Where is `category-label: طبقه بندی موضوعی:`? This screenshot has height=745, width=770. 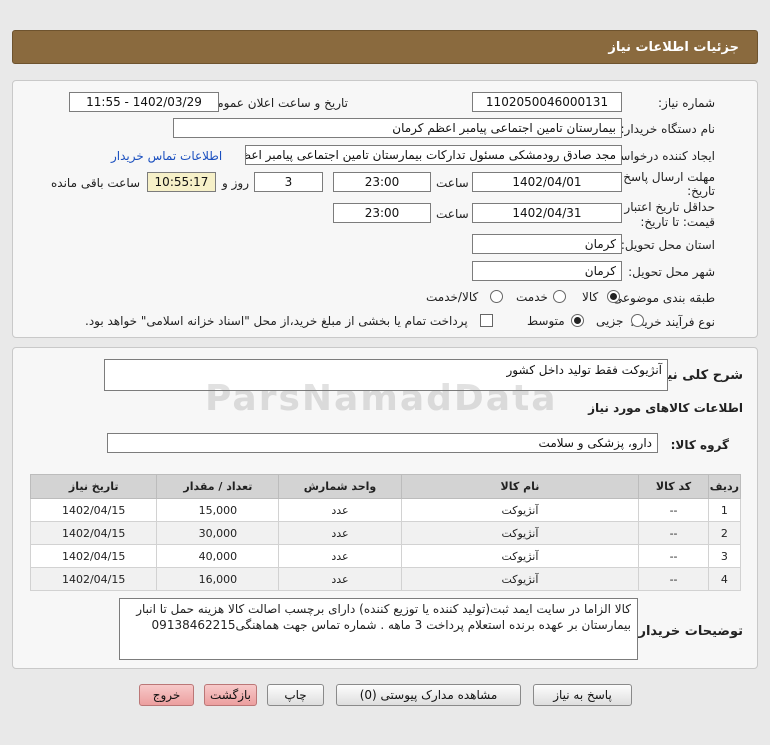
category-label: طبقه بندی موضوعی: is located at coordinates (661, 298).